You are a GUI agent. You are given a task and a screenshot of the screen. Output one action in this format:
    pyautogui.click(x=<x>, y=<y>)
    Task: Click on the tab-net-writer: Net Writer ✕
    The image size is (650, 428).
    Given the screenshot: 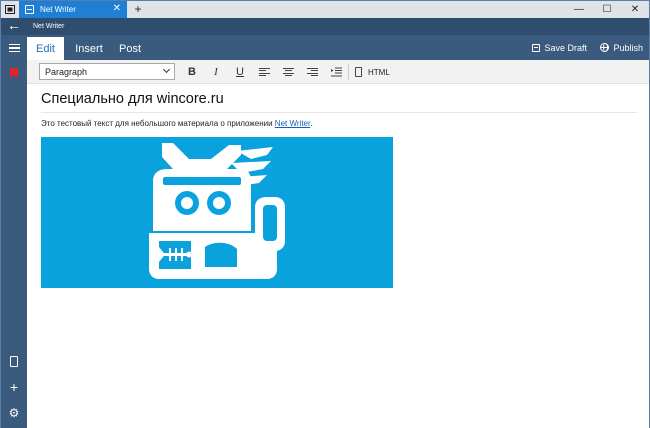 What is the action you would take?
    pyautogui.click(x=73, y=9)
    